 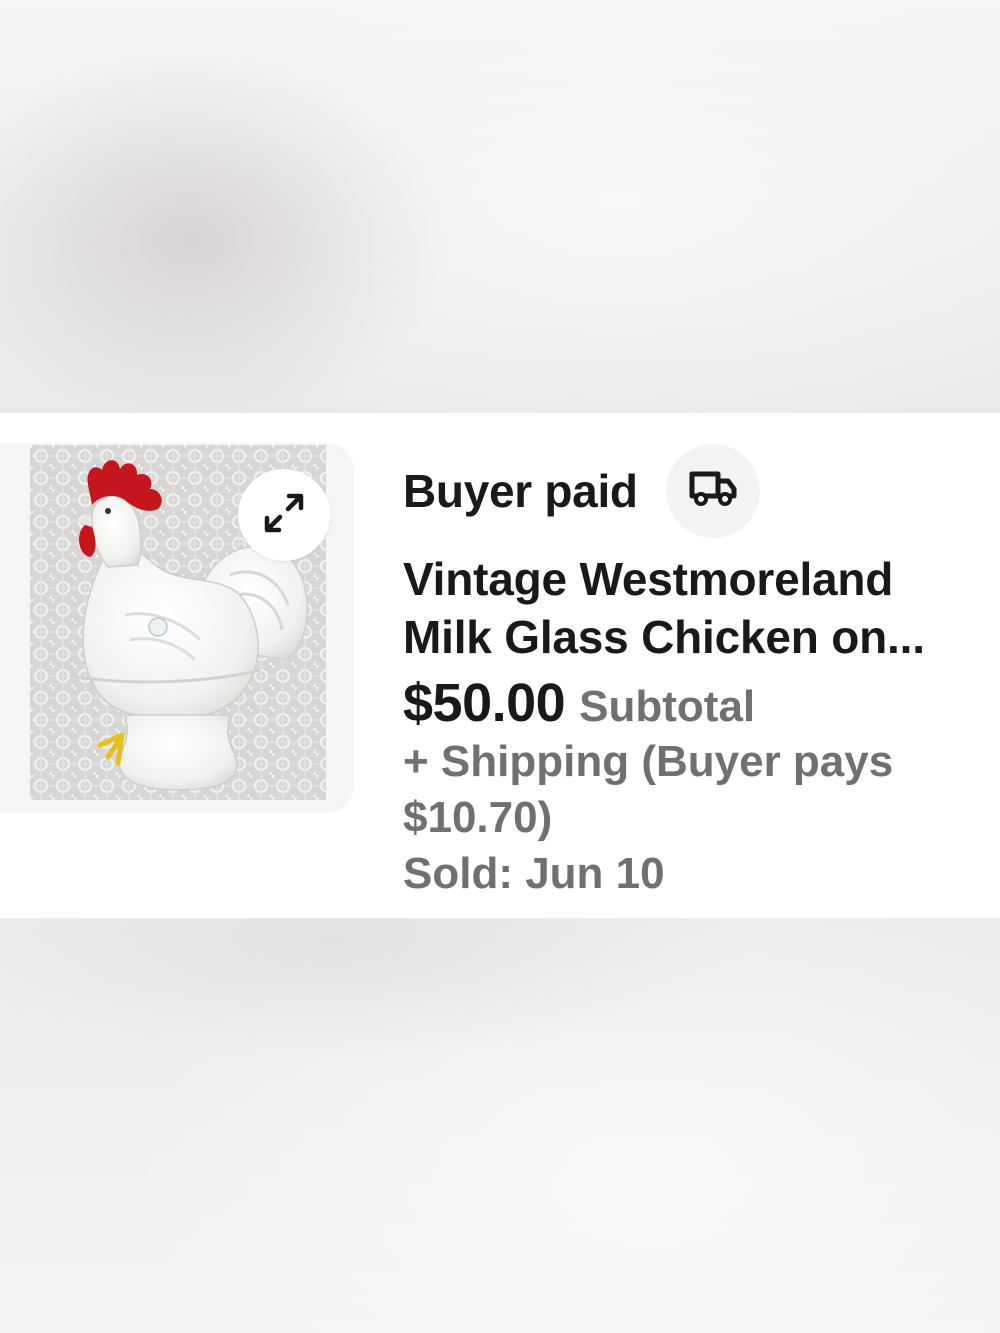 What do you see at coordinates (520, 490) in the screenshot?
I see `order-status: Buyer paid` at bounding box center [520, 490].